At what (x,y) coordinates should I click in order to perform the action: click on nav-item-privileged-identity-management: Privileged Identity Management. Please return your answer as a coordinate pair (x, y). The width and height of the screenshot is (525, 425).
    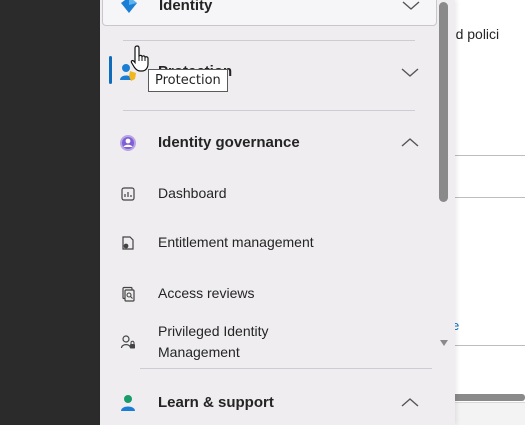
    Looking at the image, I should click on (270, 342).